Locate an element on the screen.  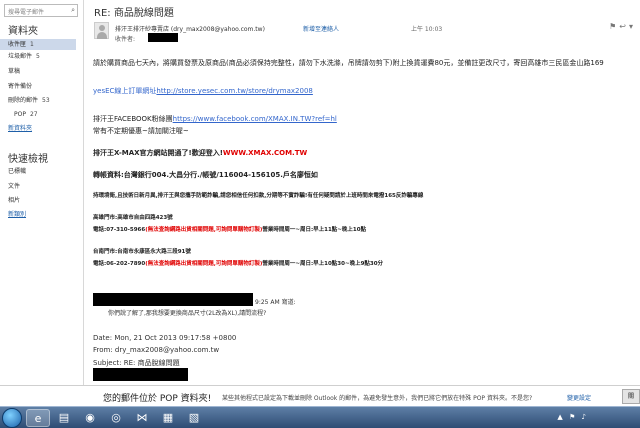
folder-label: 寄件備份 is located at coordinates (20, 86).